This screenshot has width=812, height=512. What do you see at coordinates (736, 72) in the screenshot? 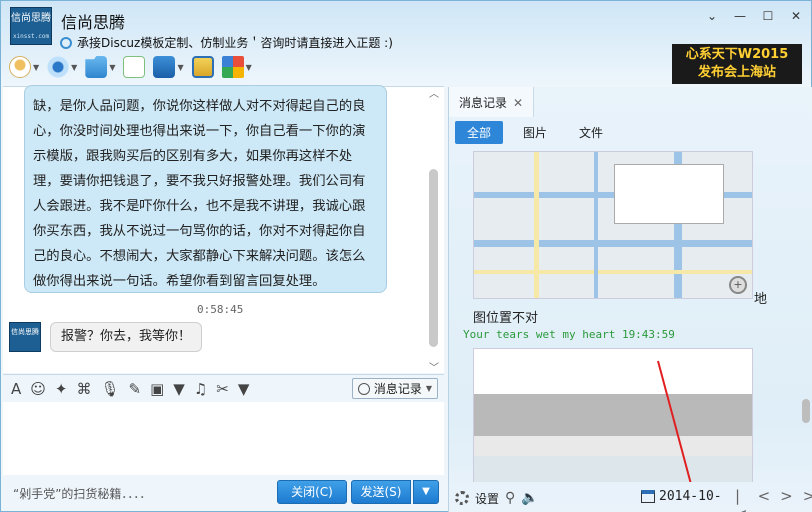
I see `ad-banner-line2: 发布会上海站` at bounding box center [736, 72].